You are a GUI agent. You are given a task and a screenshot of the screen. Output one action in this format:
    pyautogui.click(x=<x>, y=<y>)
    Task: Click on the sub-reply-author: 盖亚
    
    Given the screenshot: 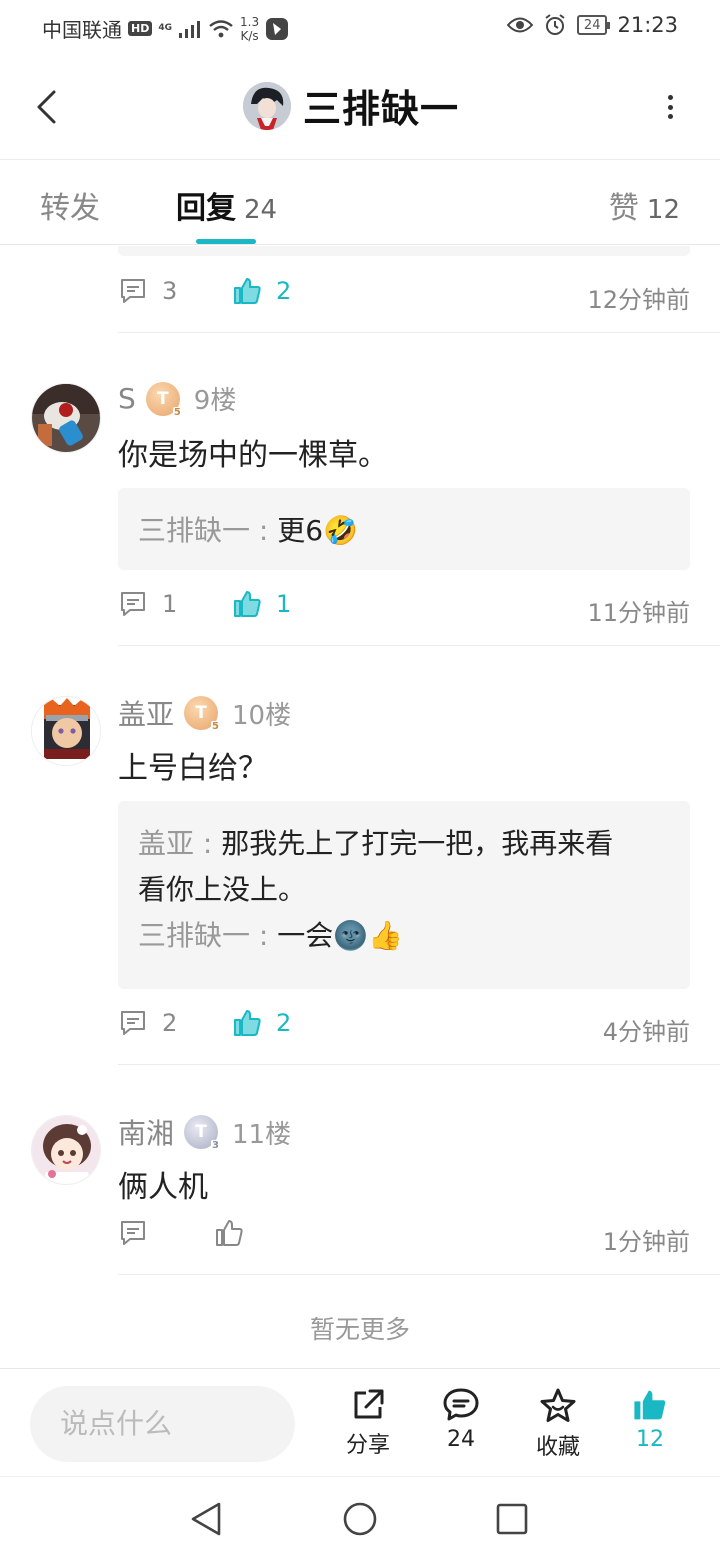 What is the action you would take?
    pyautogui.click(x=166, y=843)
    